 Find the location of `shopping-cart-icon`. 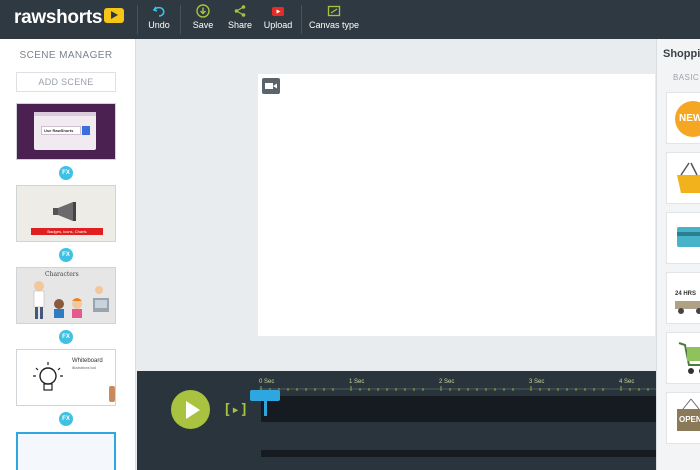

shopping-cart-icon is located at coordinates (689, 358).